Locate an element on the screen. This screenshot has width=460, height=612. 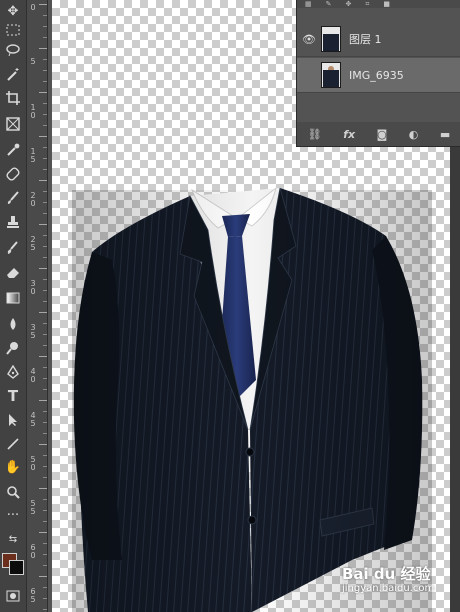
lock-icon: ▦ is located at coordinates (308, 4).